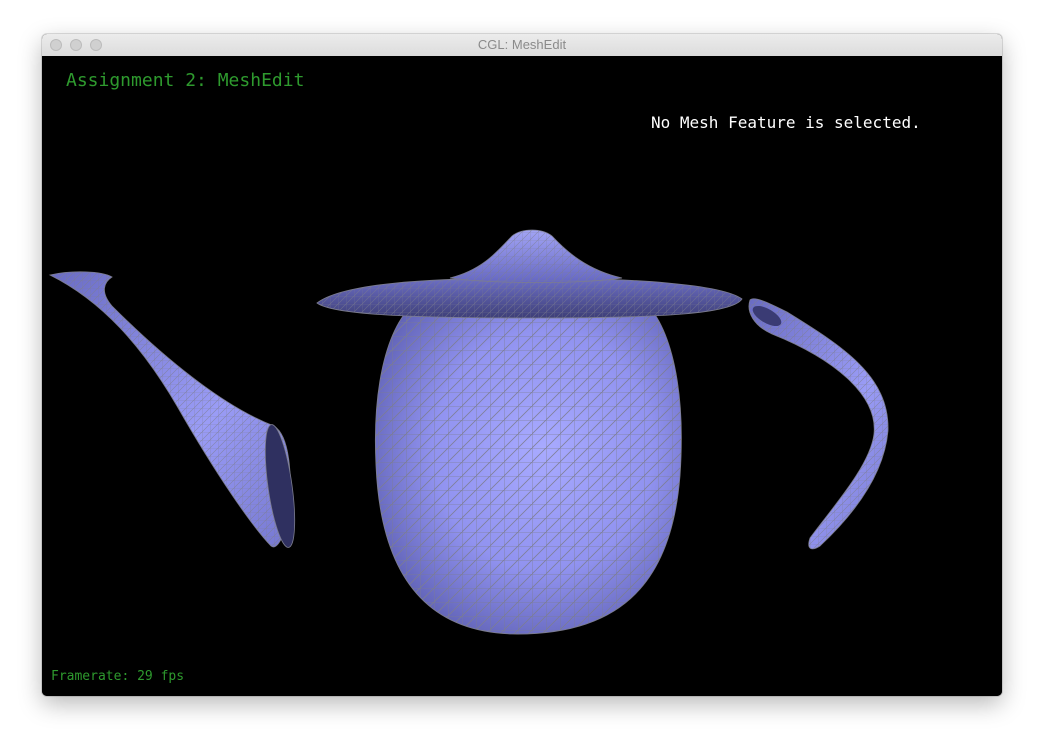 The width and height of the screenshot is (1044, 746). Describe the element at coordinates (818, 424) in the screenshot. I see `teapot-handle` at that location.